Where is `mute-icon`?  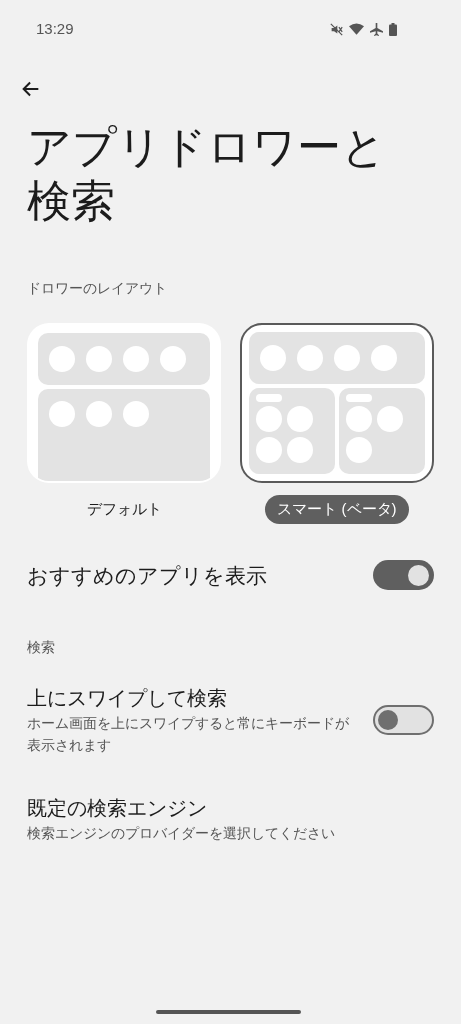 mute-icon is located at coordinates (336, 29).